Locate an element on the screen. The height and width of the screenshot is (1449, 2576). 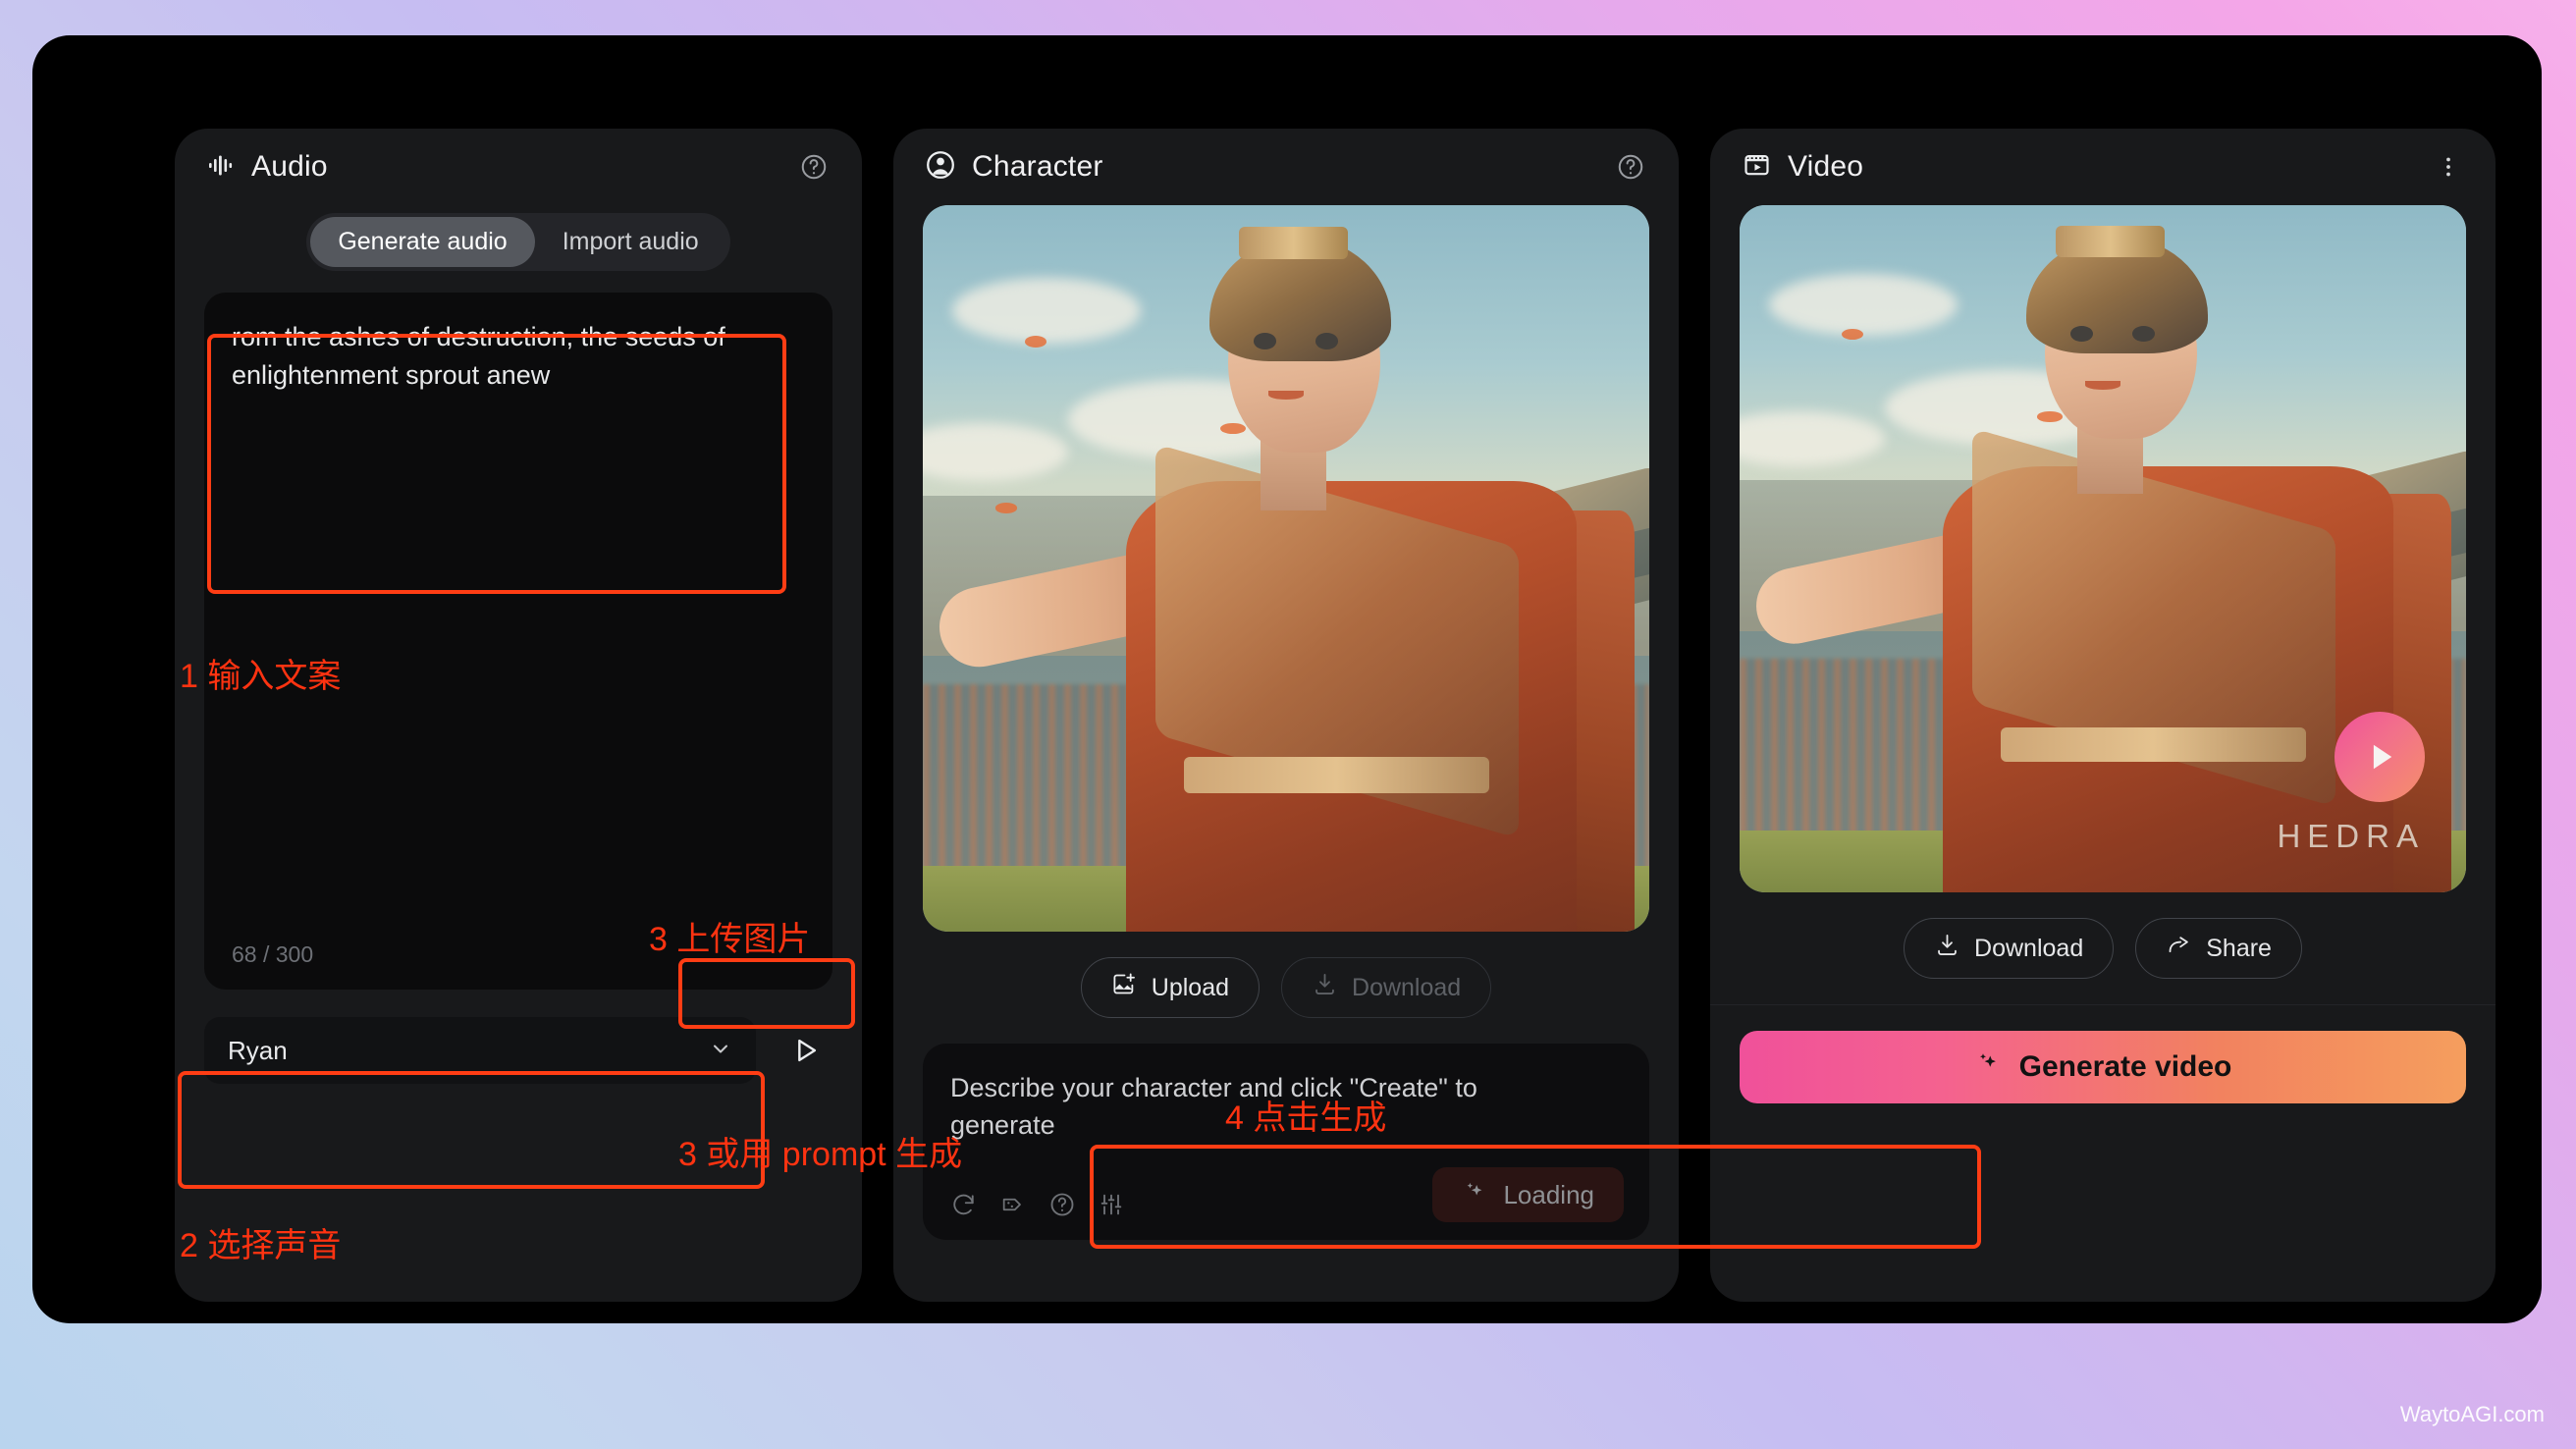
film-clapper-icon is located at coordinates (1757, 167).